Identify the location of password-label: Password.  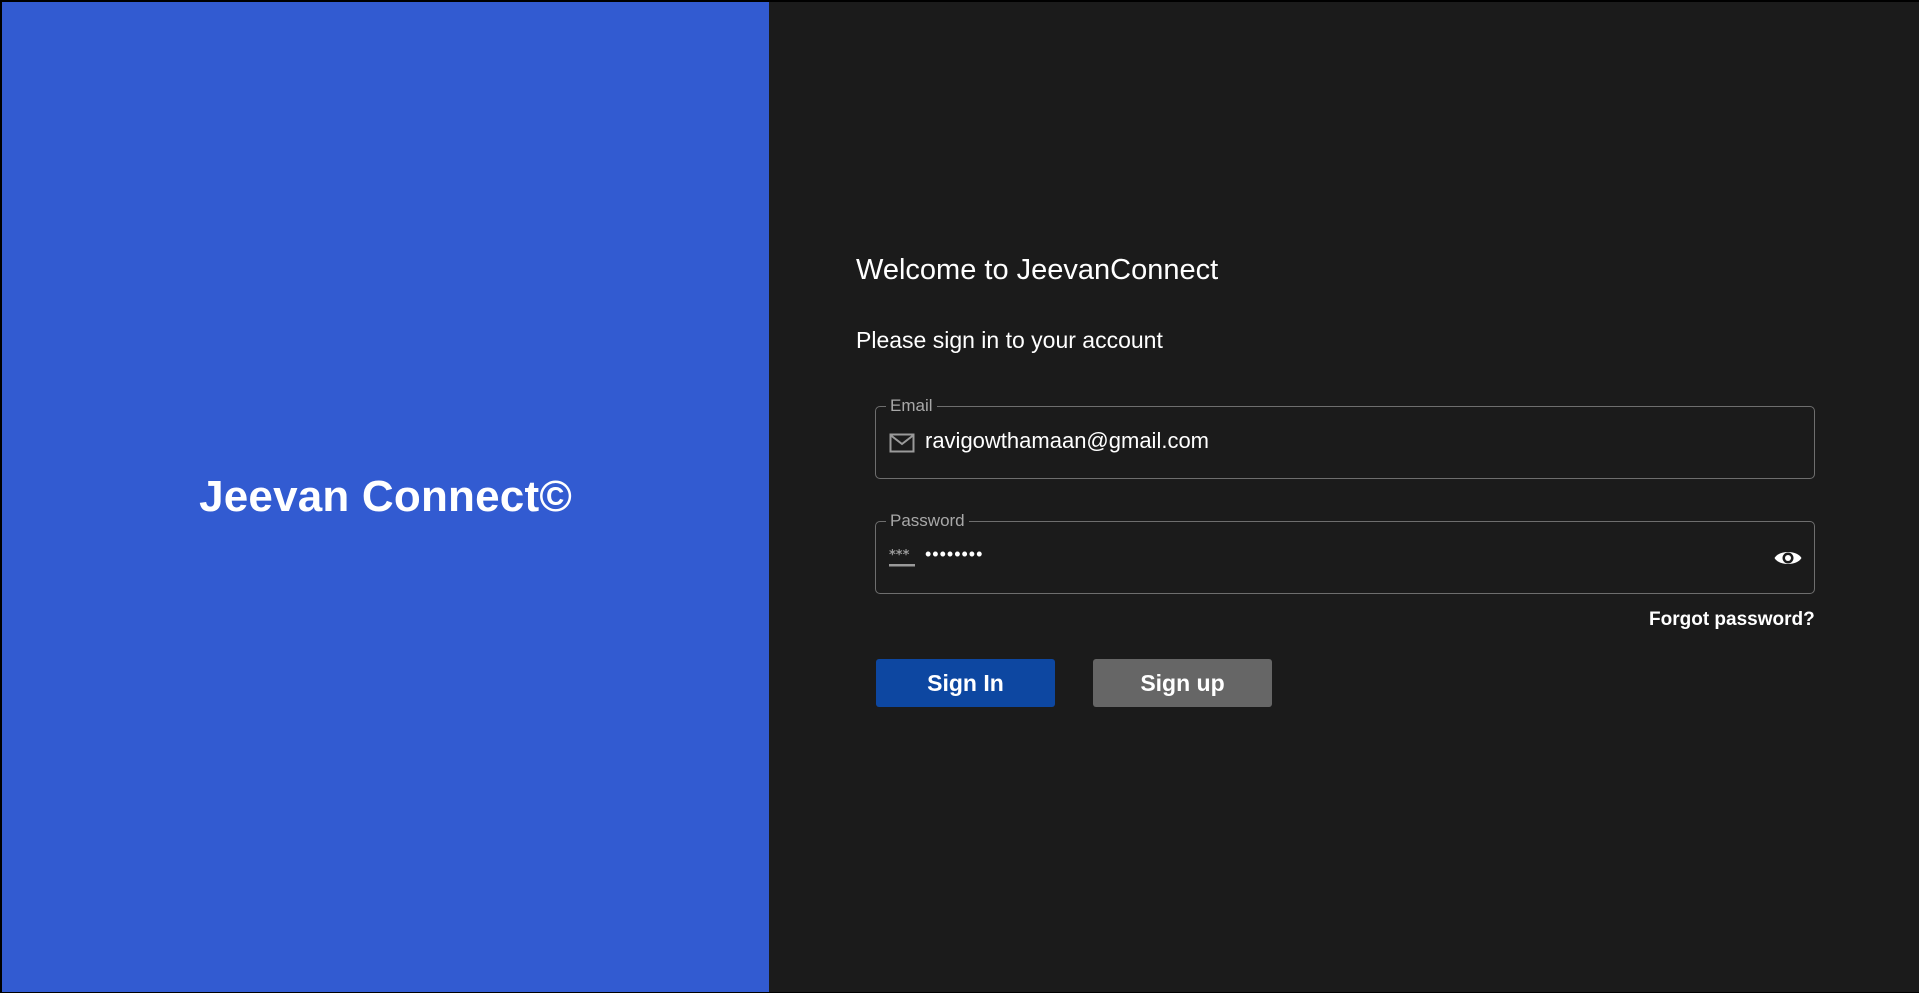
(927, 521).